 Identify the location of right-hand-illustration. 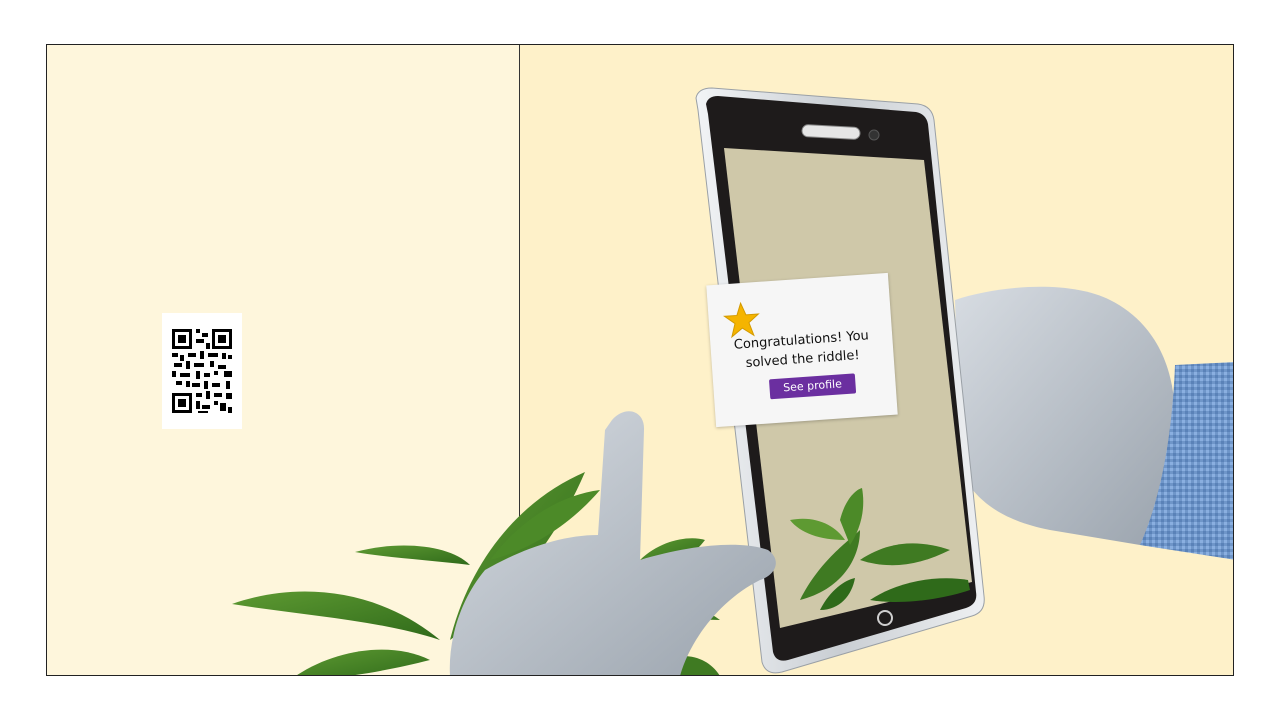
(1094, 423).